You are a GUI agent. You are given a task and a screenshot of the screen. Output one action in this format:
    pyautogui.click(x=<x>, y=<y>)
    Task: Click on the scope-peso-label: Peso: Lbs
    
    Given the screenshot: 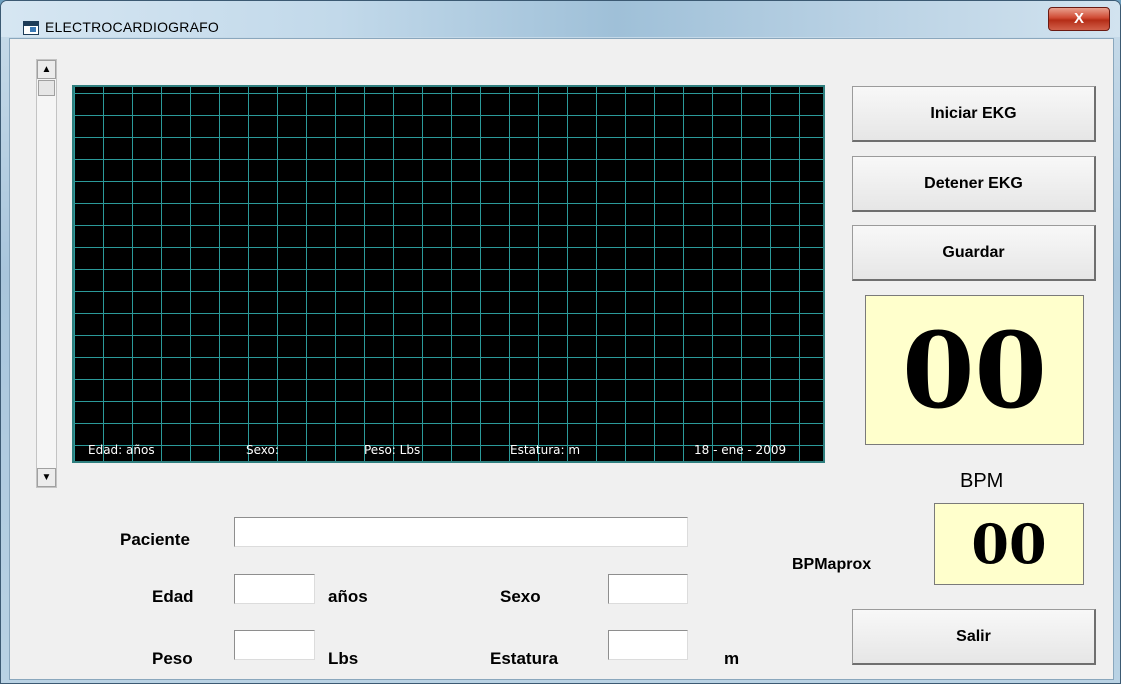 What is the action you would take?
    pyautogui.click(x=392, y=450)
    